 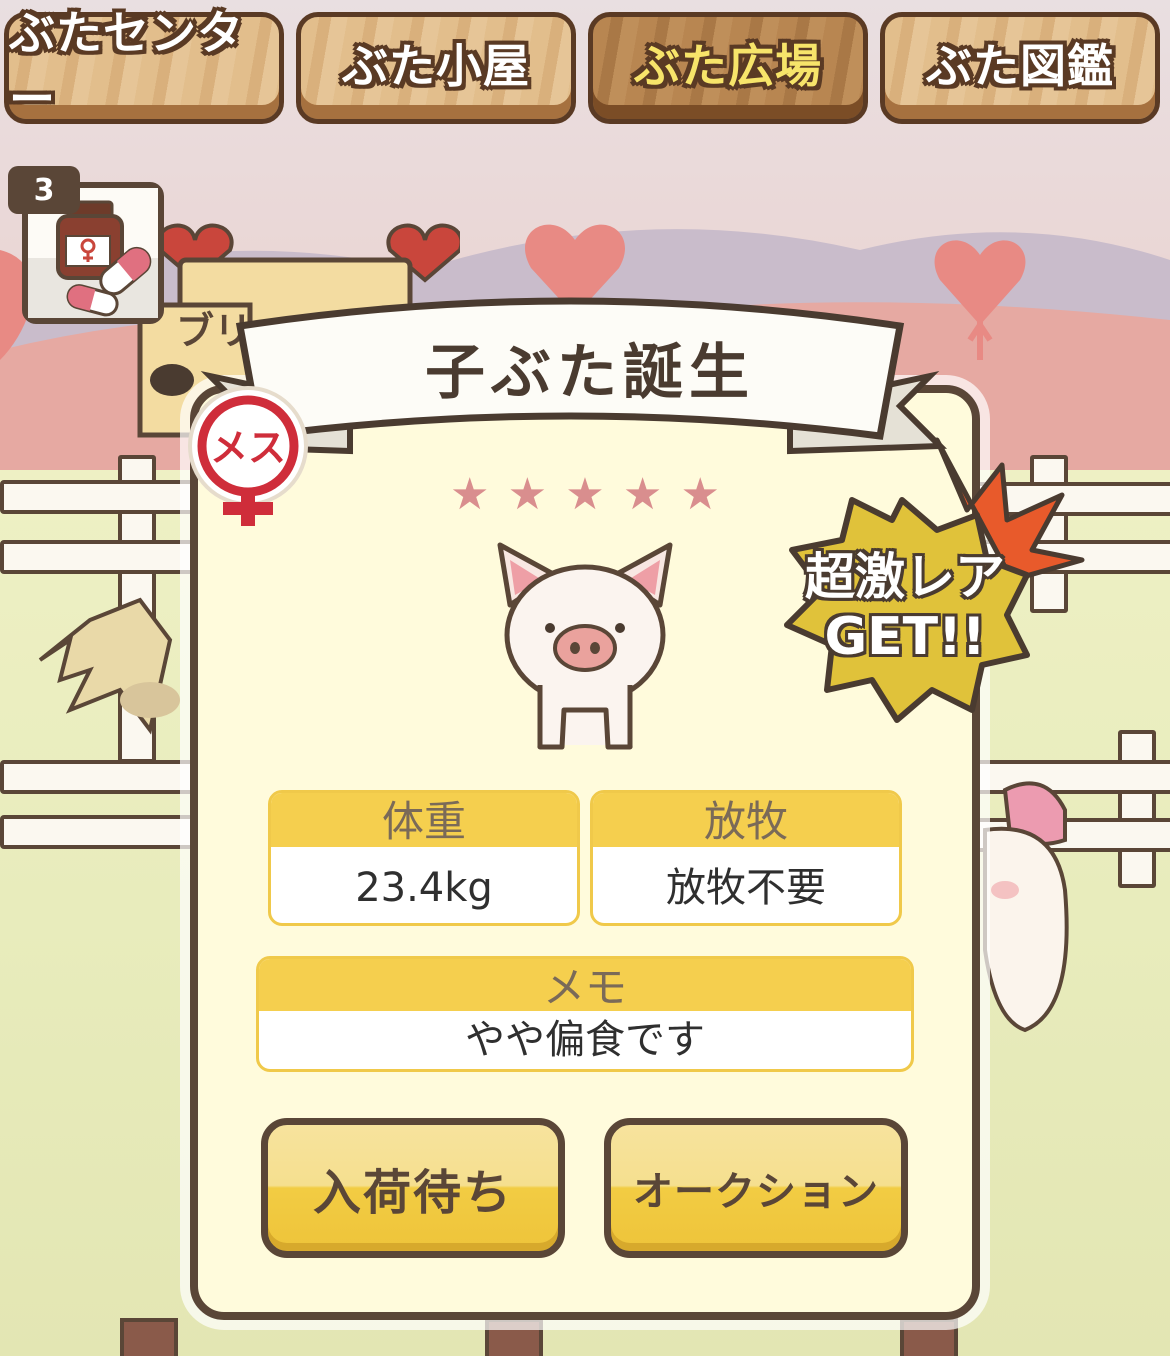 I want to click on tab-label: ぶた広場, so click(x=728, y=66).